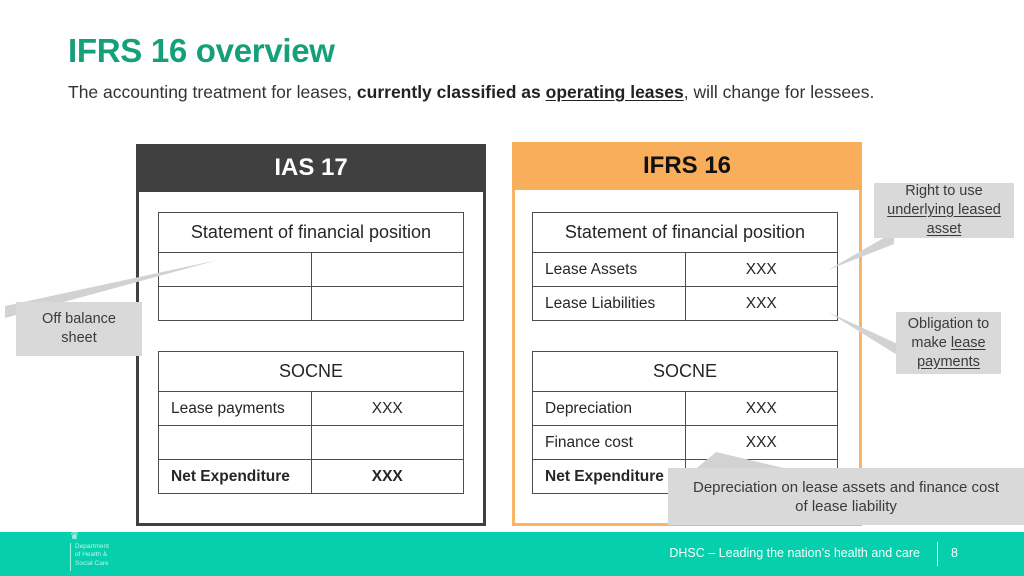  I want to click on callout-off-balance-line1: Off balance, so click(79, 319).